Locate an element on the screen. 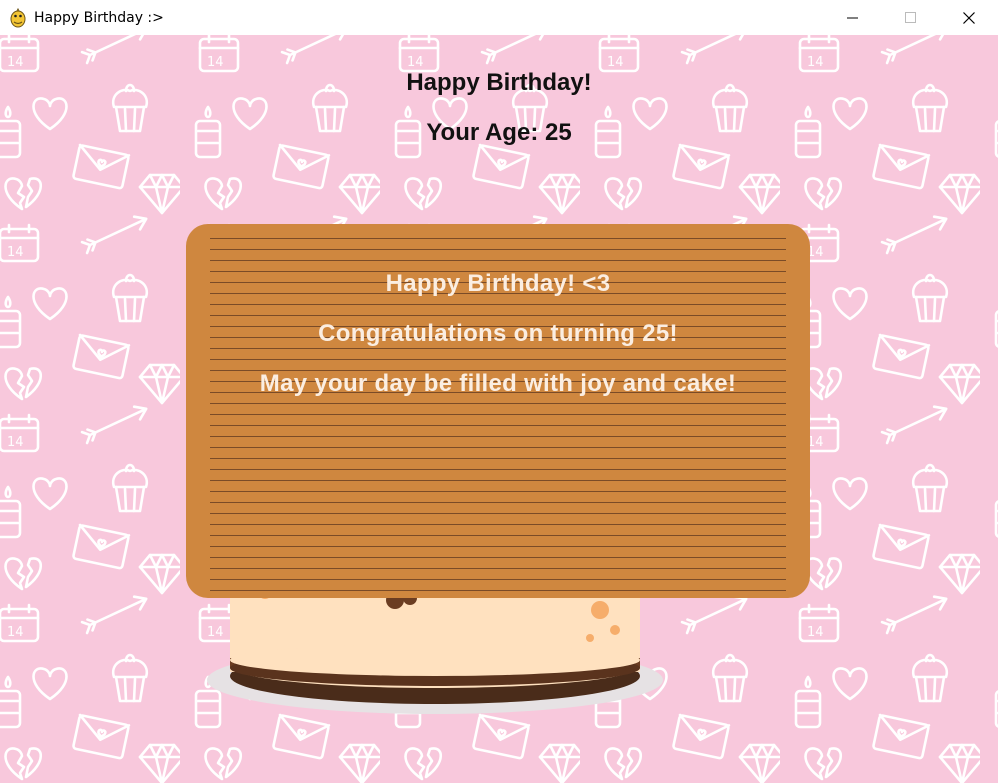  board-congratulations: Congratulations on turning 25! is located at coordinates (498, 333).